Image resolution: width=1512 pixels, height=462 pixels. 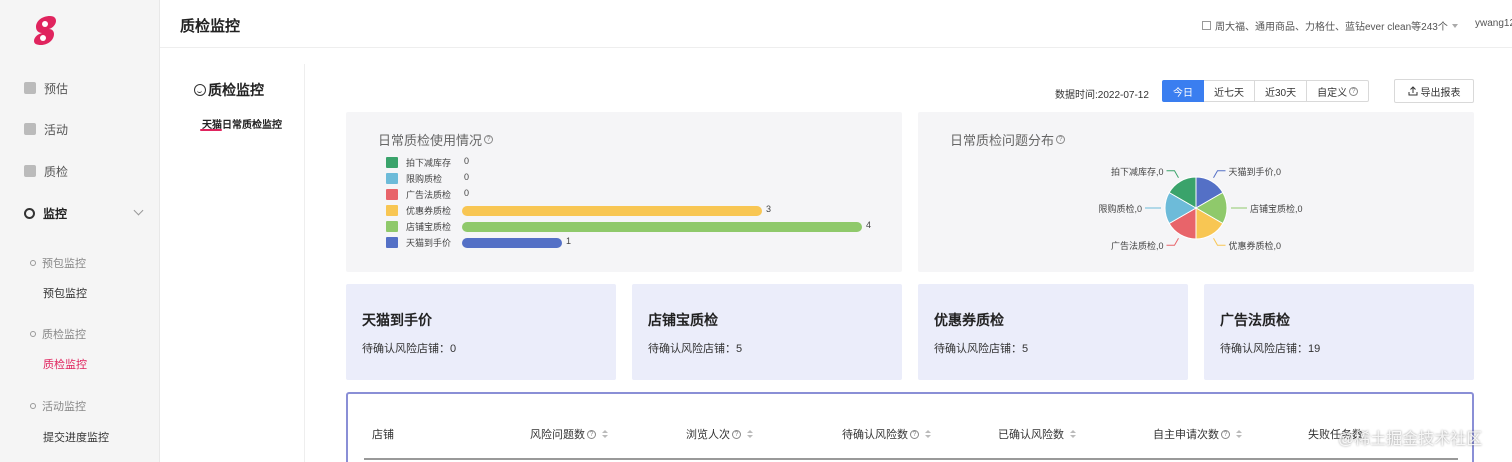 I want to click on activity-icon, so click(x=30, y=129).